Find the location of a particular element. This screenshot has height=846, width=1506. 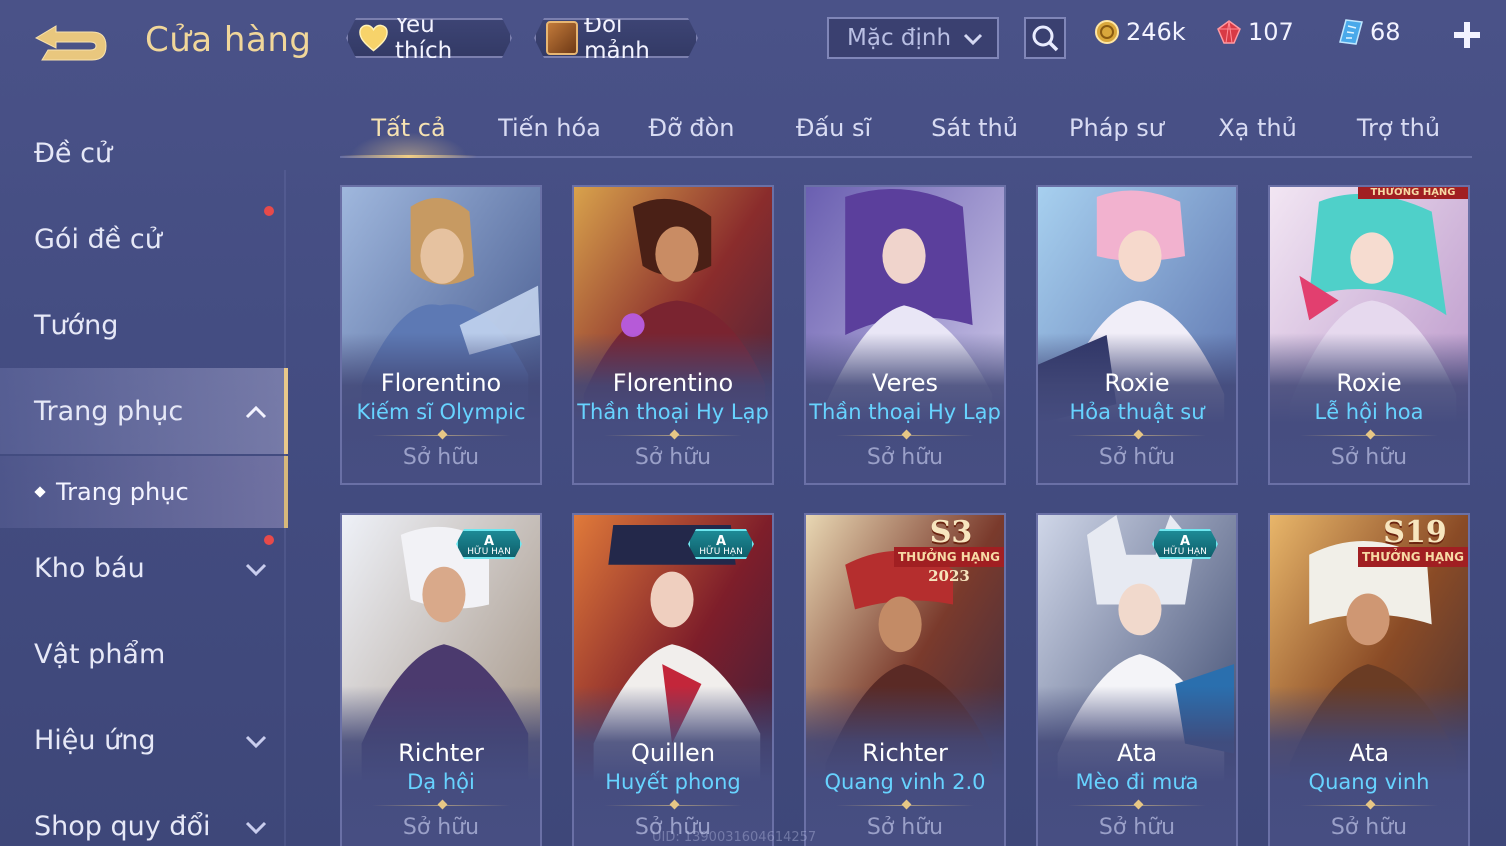

sidebar-item-recommended-bundles: Gói đề cử is located at coordinates (144, 239).